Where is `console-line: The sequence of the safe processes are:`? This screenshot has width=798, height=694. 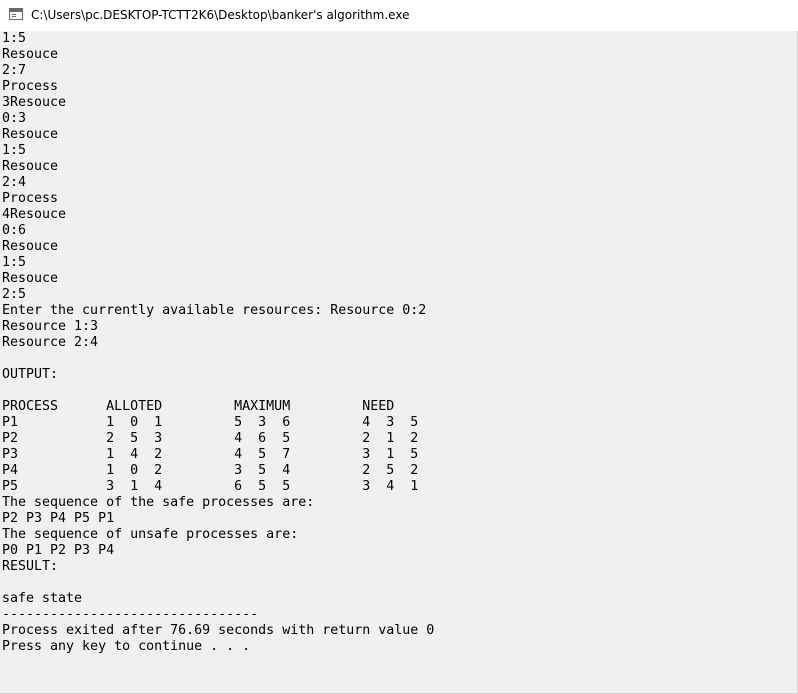 console-line: The sequence of the safe processes are: is located at coordinates (158, 502).